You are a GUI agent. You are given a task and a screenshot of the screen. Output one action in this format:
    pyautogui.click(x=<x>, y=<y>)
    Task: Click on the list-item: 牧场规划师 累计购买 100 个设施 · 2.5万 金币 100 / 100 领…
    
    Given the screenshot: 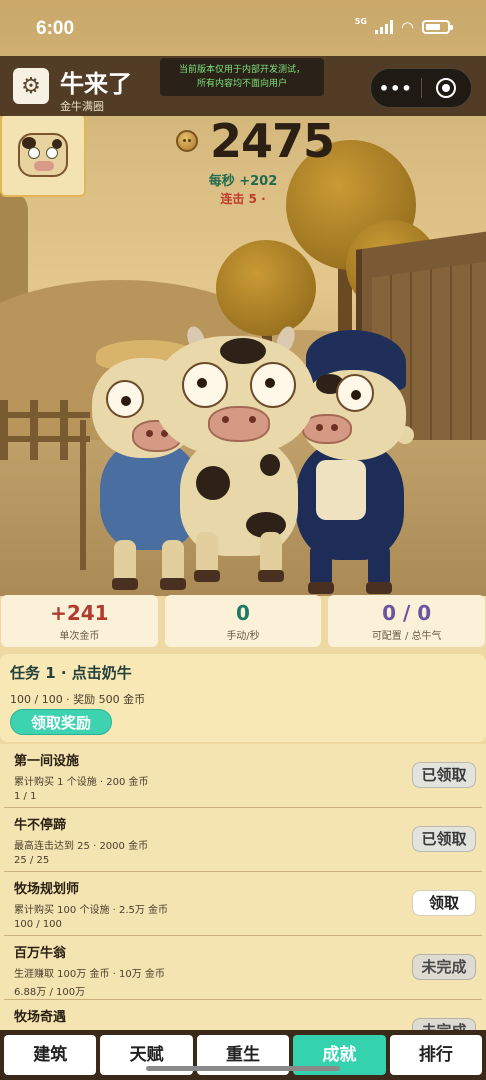 What is the action you would take?
    pyautogui.click(x=243, y=904)
    